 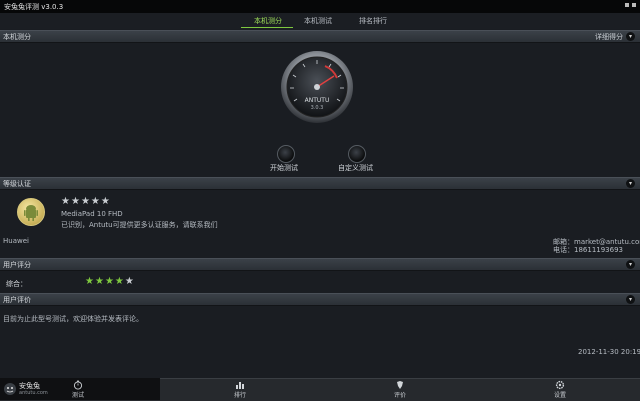 I want to click on section-comments-header: 用户评价 ▾, so click(x=320, y=299).